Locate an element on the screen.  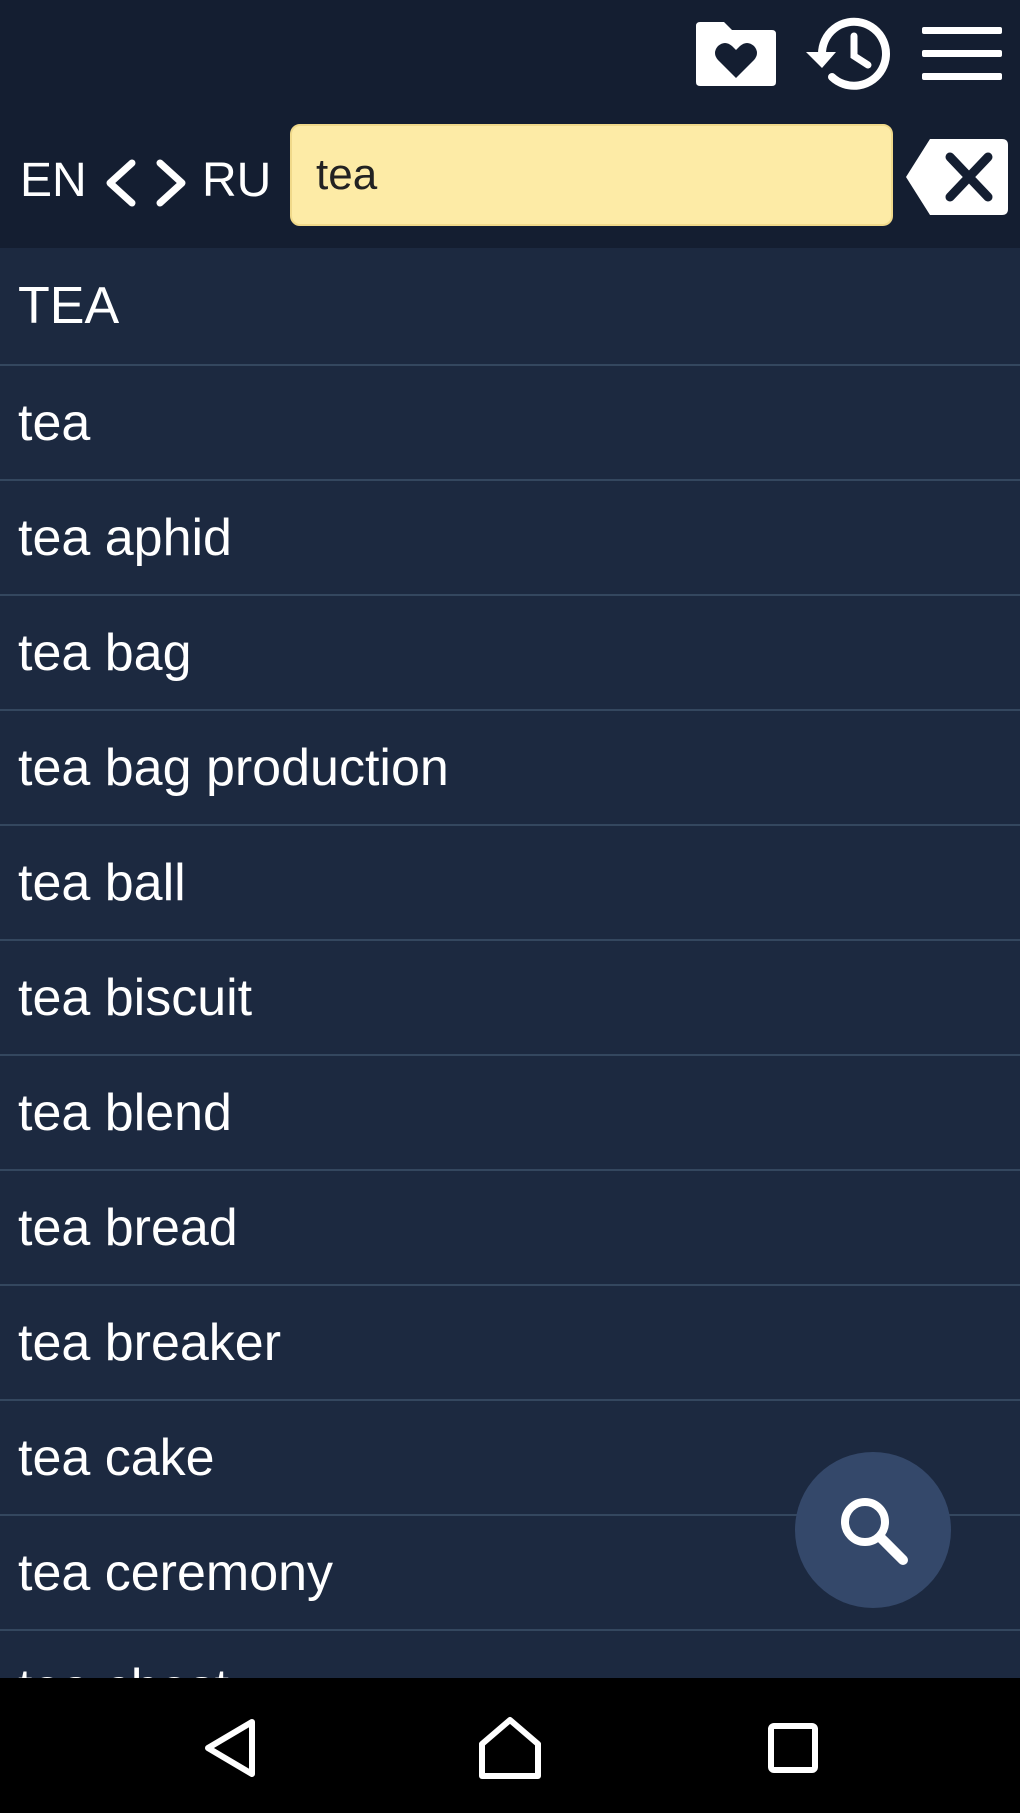
list-item: tea ball is located at coordinates (510, 883).